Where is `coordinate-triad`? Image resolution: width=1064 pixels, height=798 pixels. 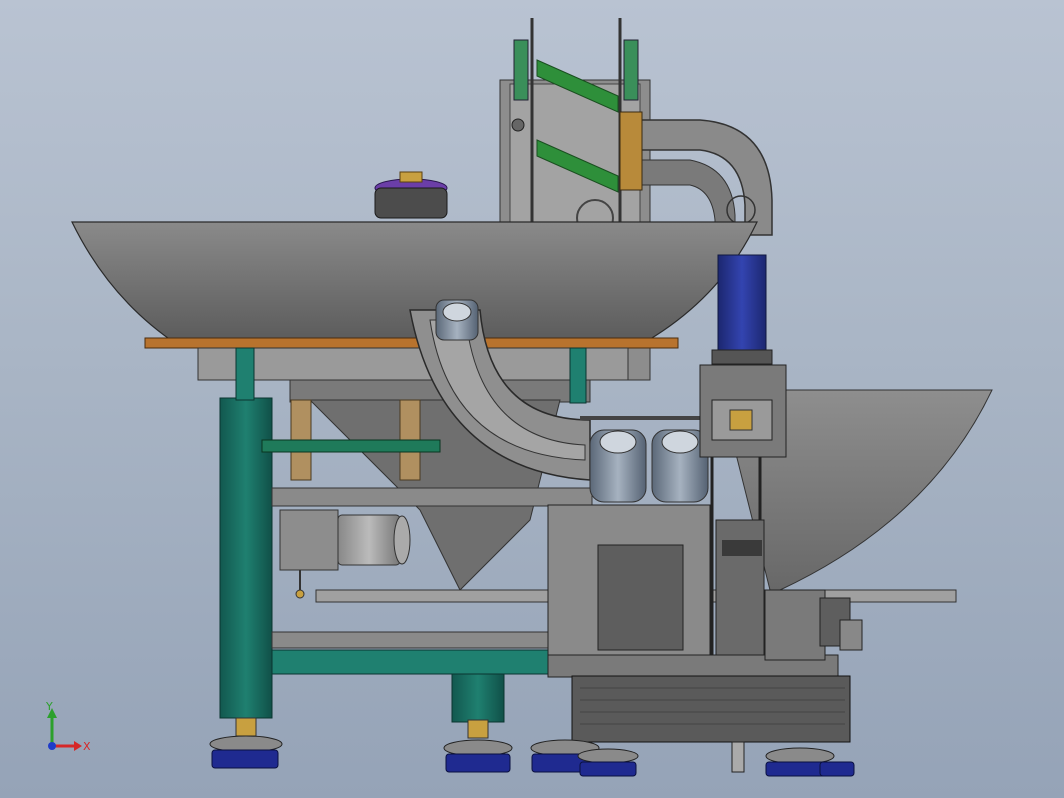 coordinate-triad is located at coordinates (64, 729).